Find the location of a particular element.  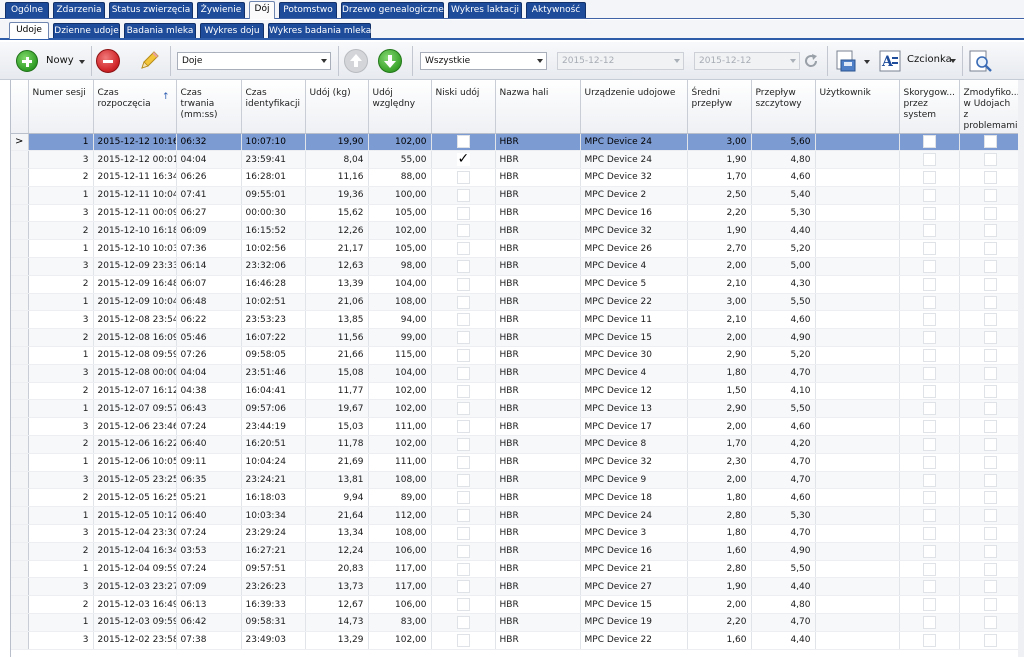

column-header-parlor: Nazwa hali is located at coordinates (538, 107).